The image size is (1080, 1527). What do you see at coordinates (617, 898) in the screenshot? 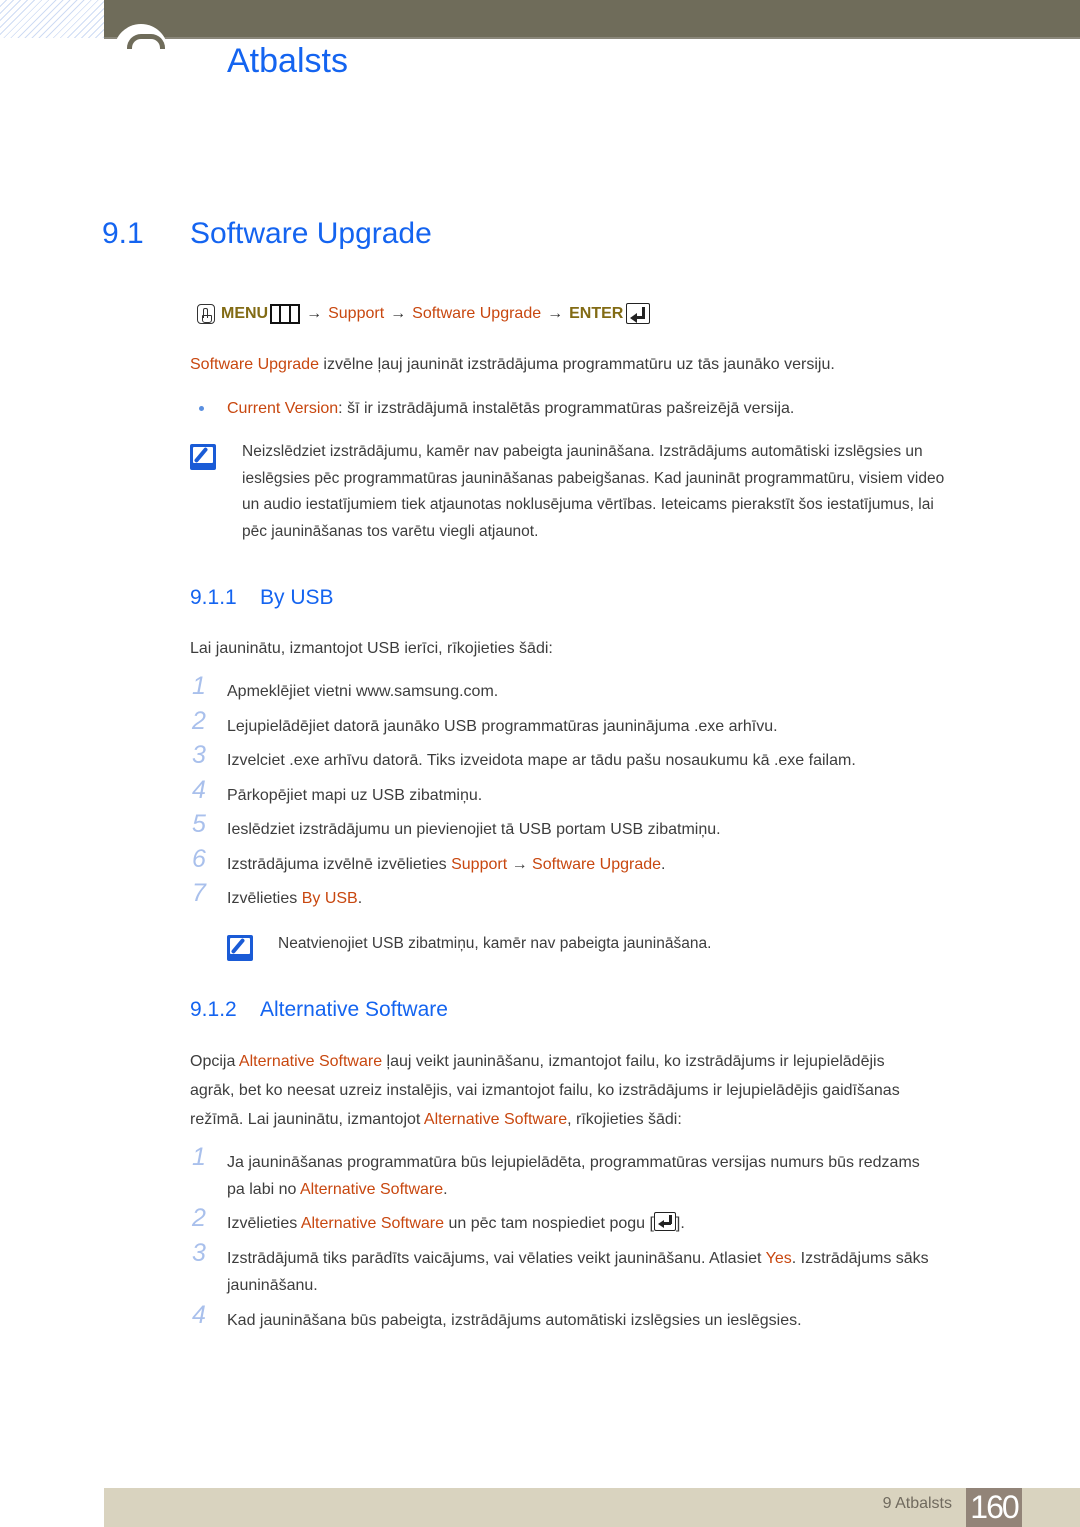
I see `step-text: Izvēlieties By USB.` at bounding box center [617, 898].